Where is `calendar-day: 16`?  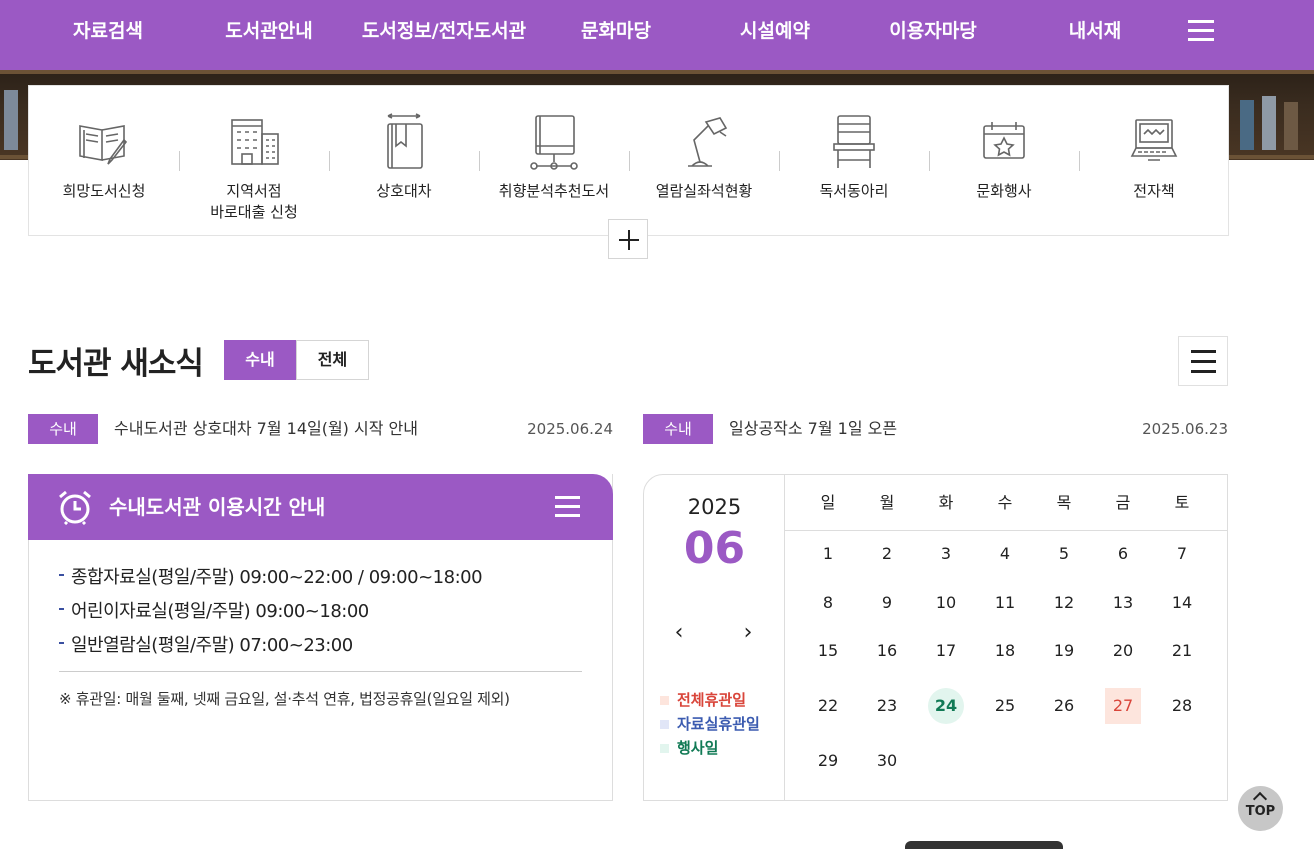
calendar-day: 16 is located at coordinates (887, 651).